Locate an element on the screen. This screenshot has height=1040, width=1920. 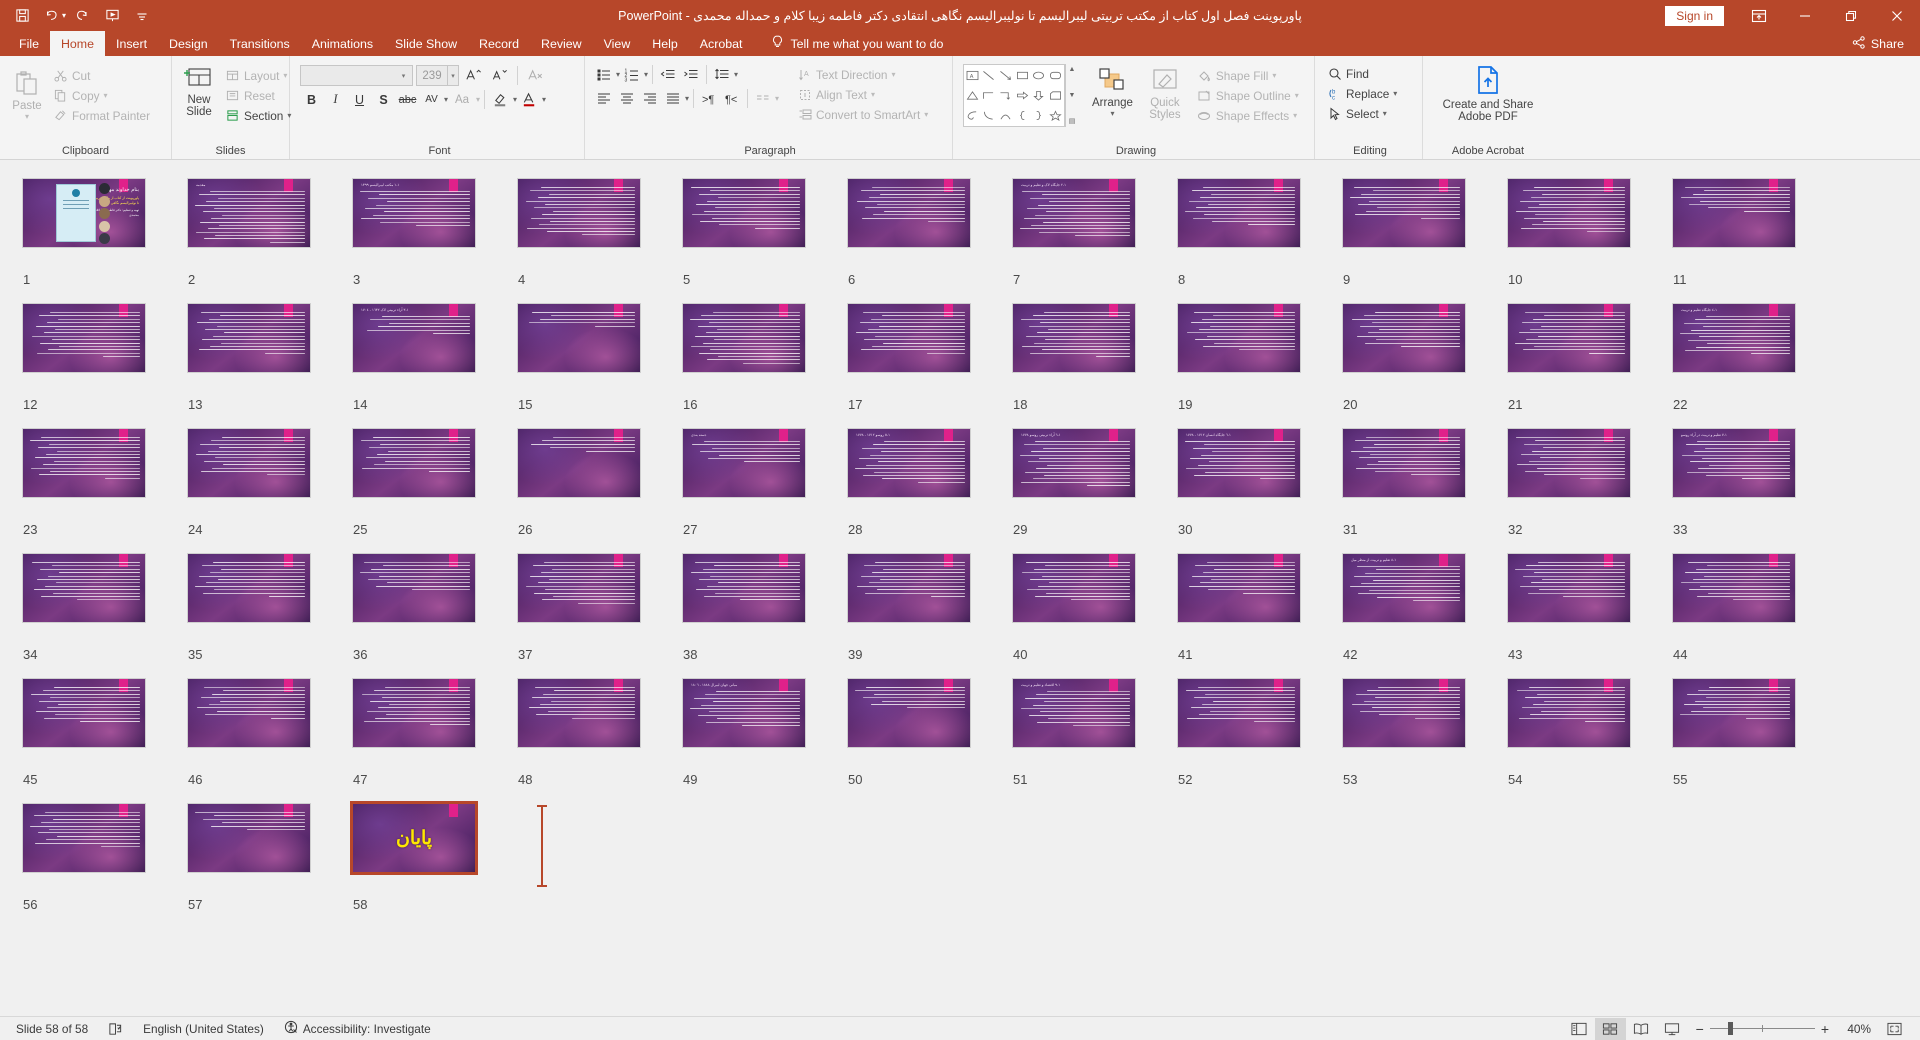
slide-thumbnail-14: ١-٣ آراء تربیتی لاک ١٦٣٢ - ١٧٠٤ is located at coordinates (414, 338).